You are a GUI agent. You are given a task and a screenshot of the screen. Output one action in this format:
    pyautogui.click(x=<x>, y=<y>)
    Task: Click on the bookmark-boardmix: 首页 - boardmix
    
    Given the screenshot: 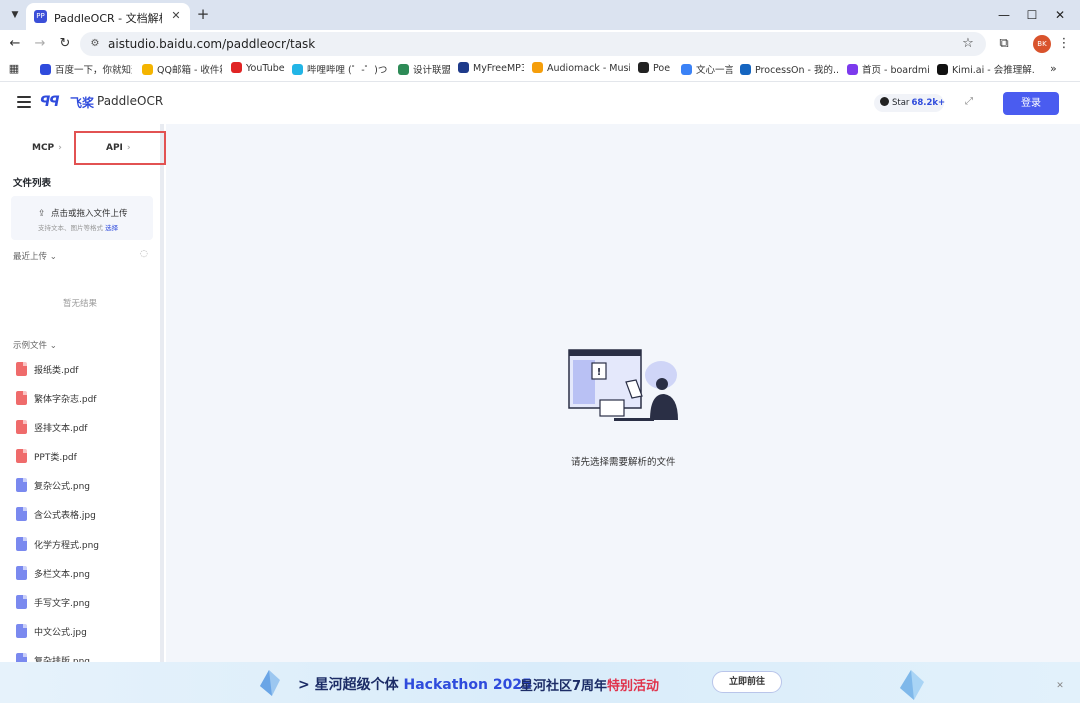 What is the action you would take?
    pyautogui.click(x=888, y=70)
    